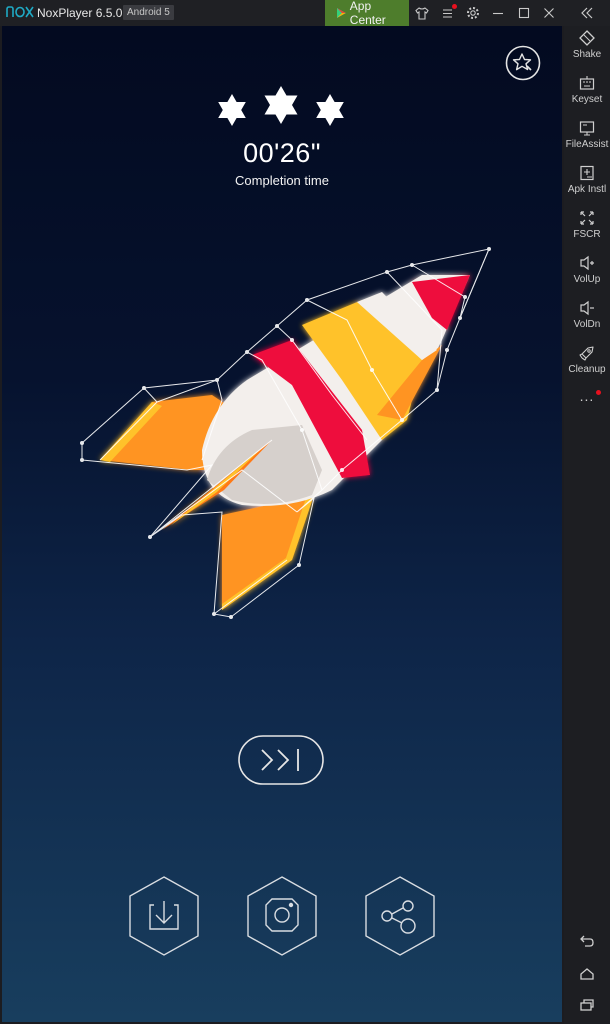 This screenshot has width=610, height=1024. Describe the element at coordinates (587, 234) in the screenshot. I see `sidebar-label: FSCR` at that location.